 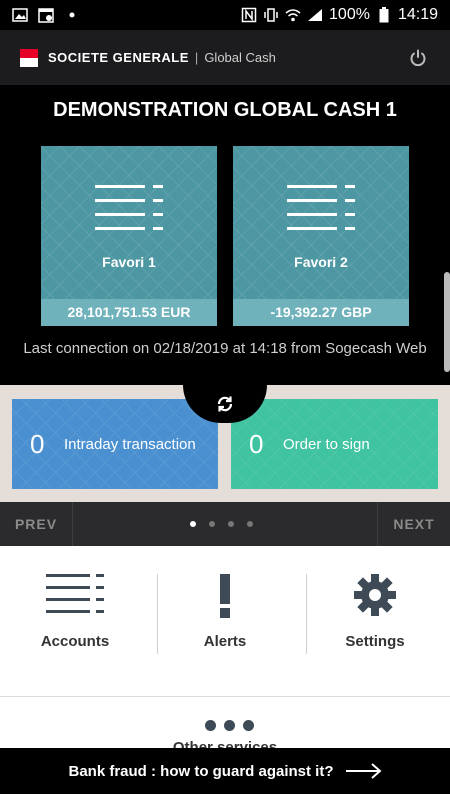 I want to click on status-right: 100% 14:19, so click(x=339, y=15).